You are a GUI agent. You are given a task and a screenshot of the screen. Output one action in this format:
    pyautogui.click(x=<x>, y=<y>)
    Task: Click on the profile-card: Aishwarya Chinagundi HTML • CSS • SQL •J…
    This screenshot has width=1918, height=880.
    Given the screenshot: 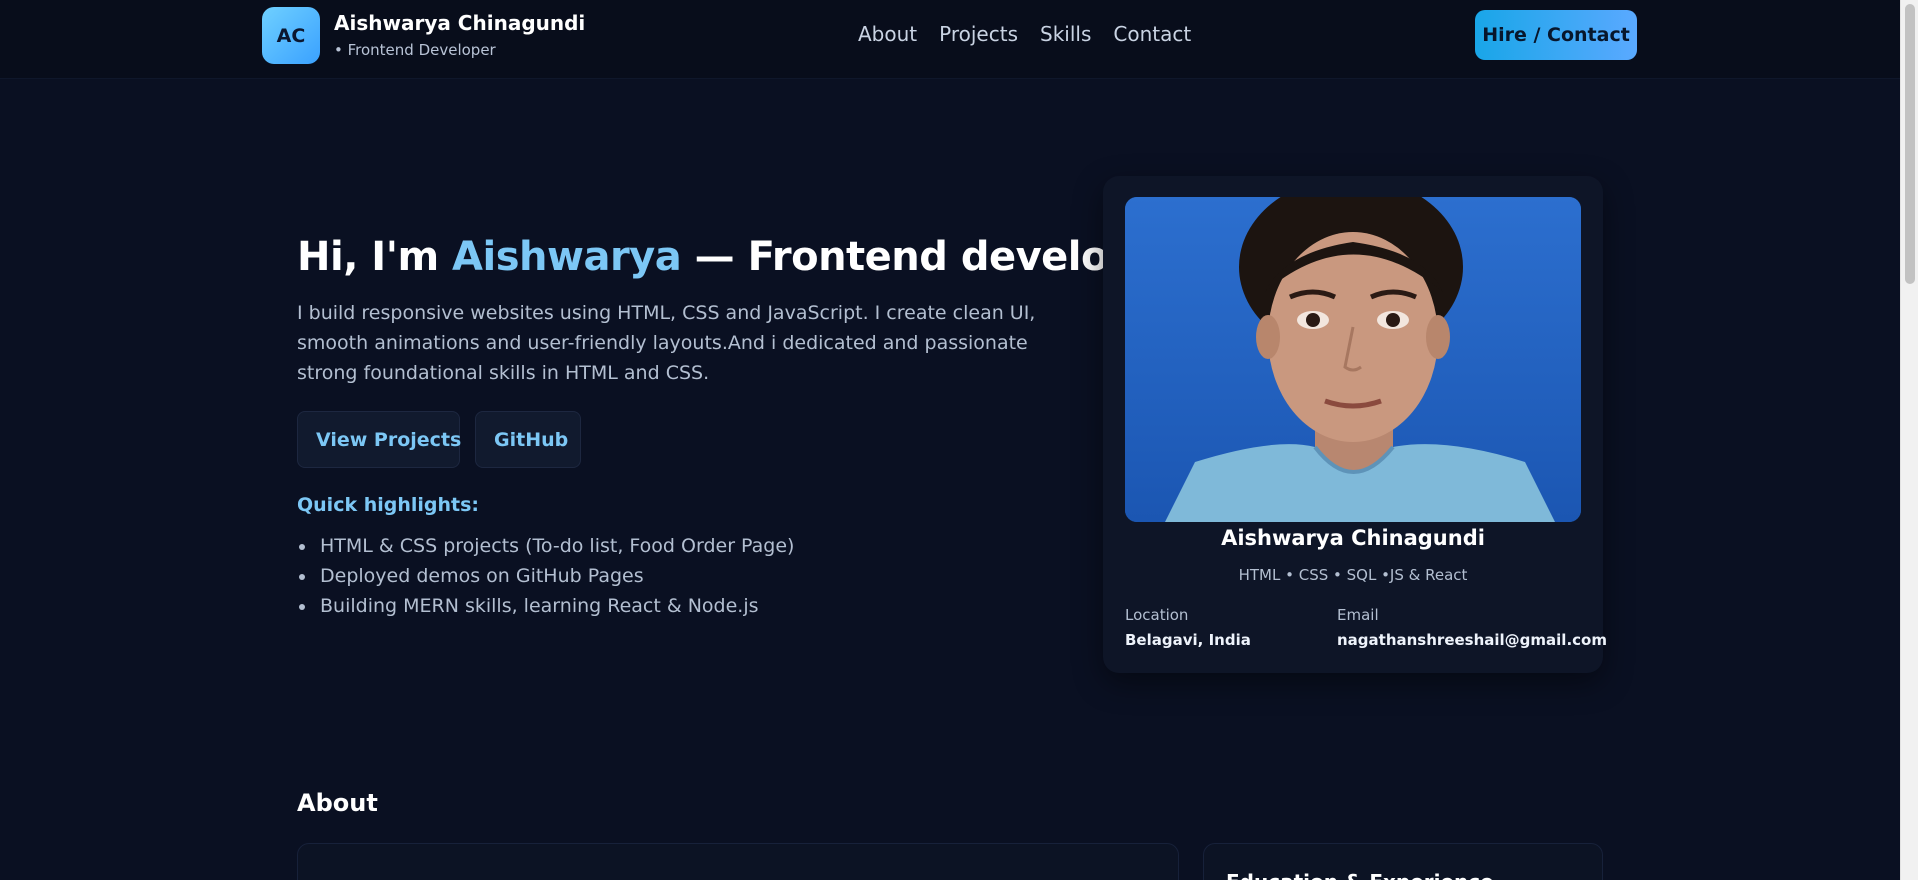 What is the action you would take?
    pyautogui.click(x=1355, y=424)
    